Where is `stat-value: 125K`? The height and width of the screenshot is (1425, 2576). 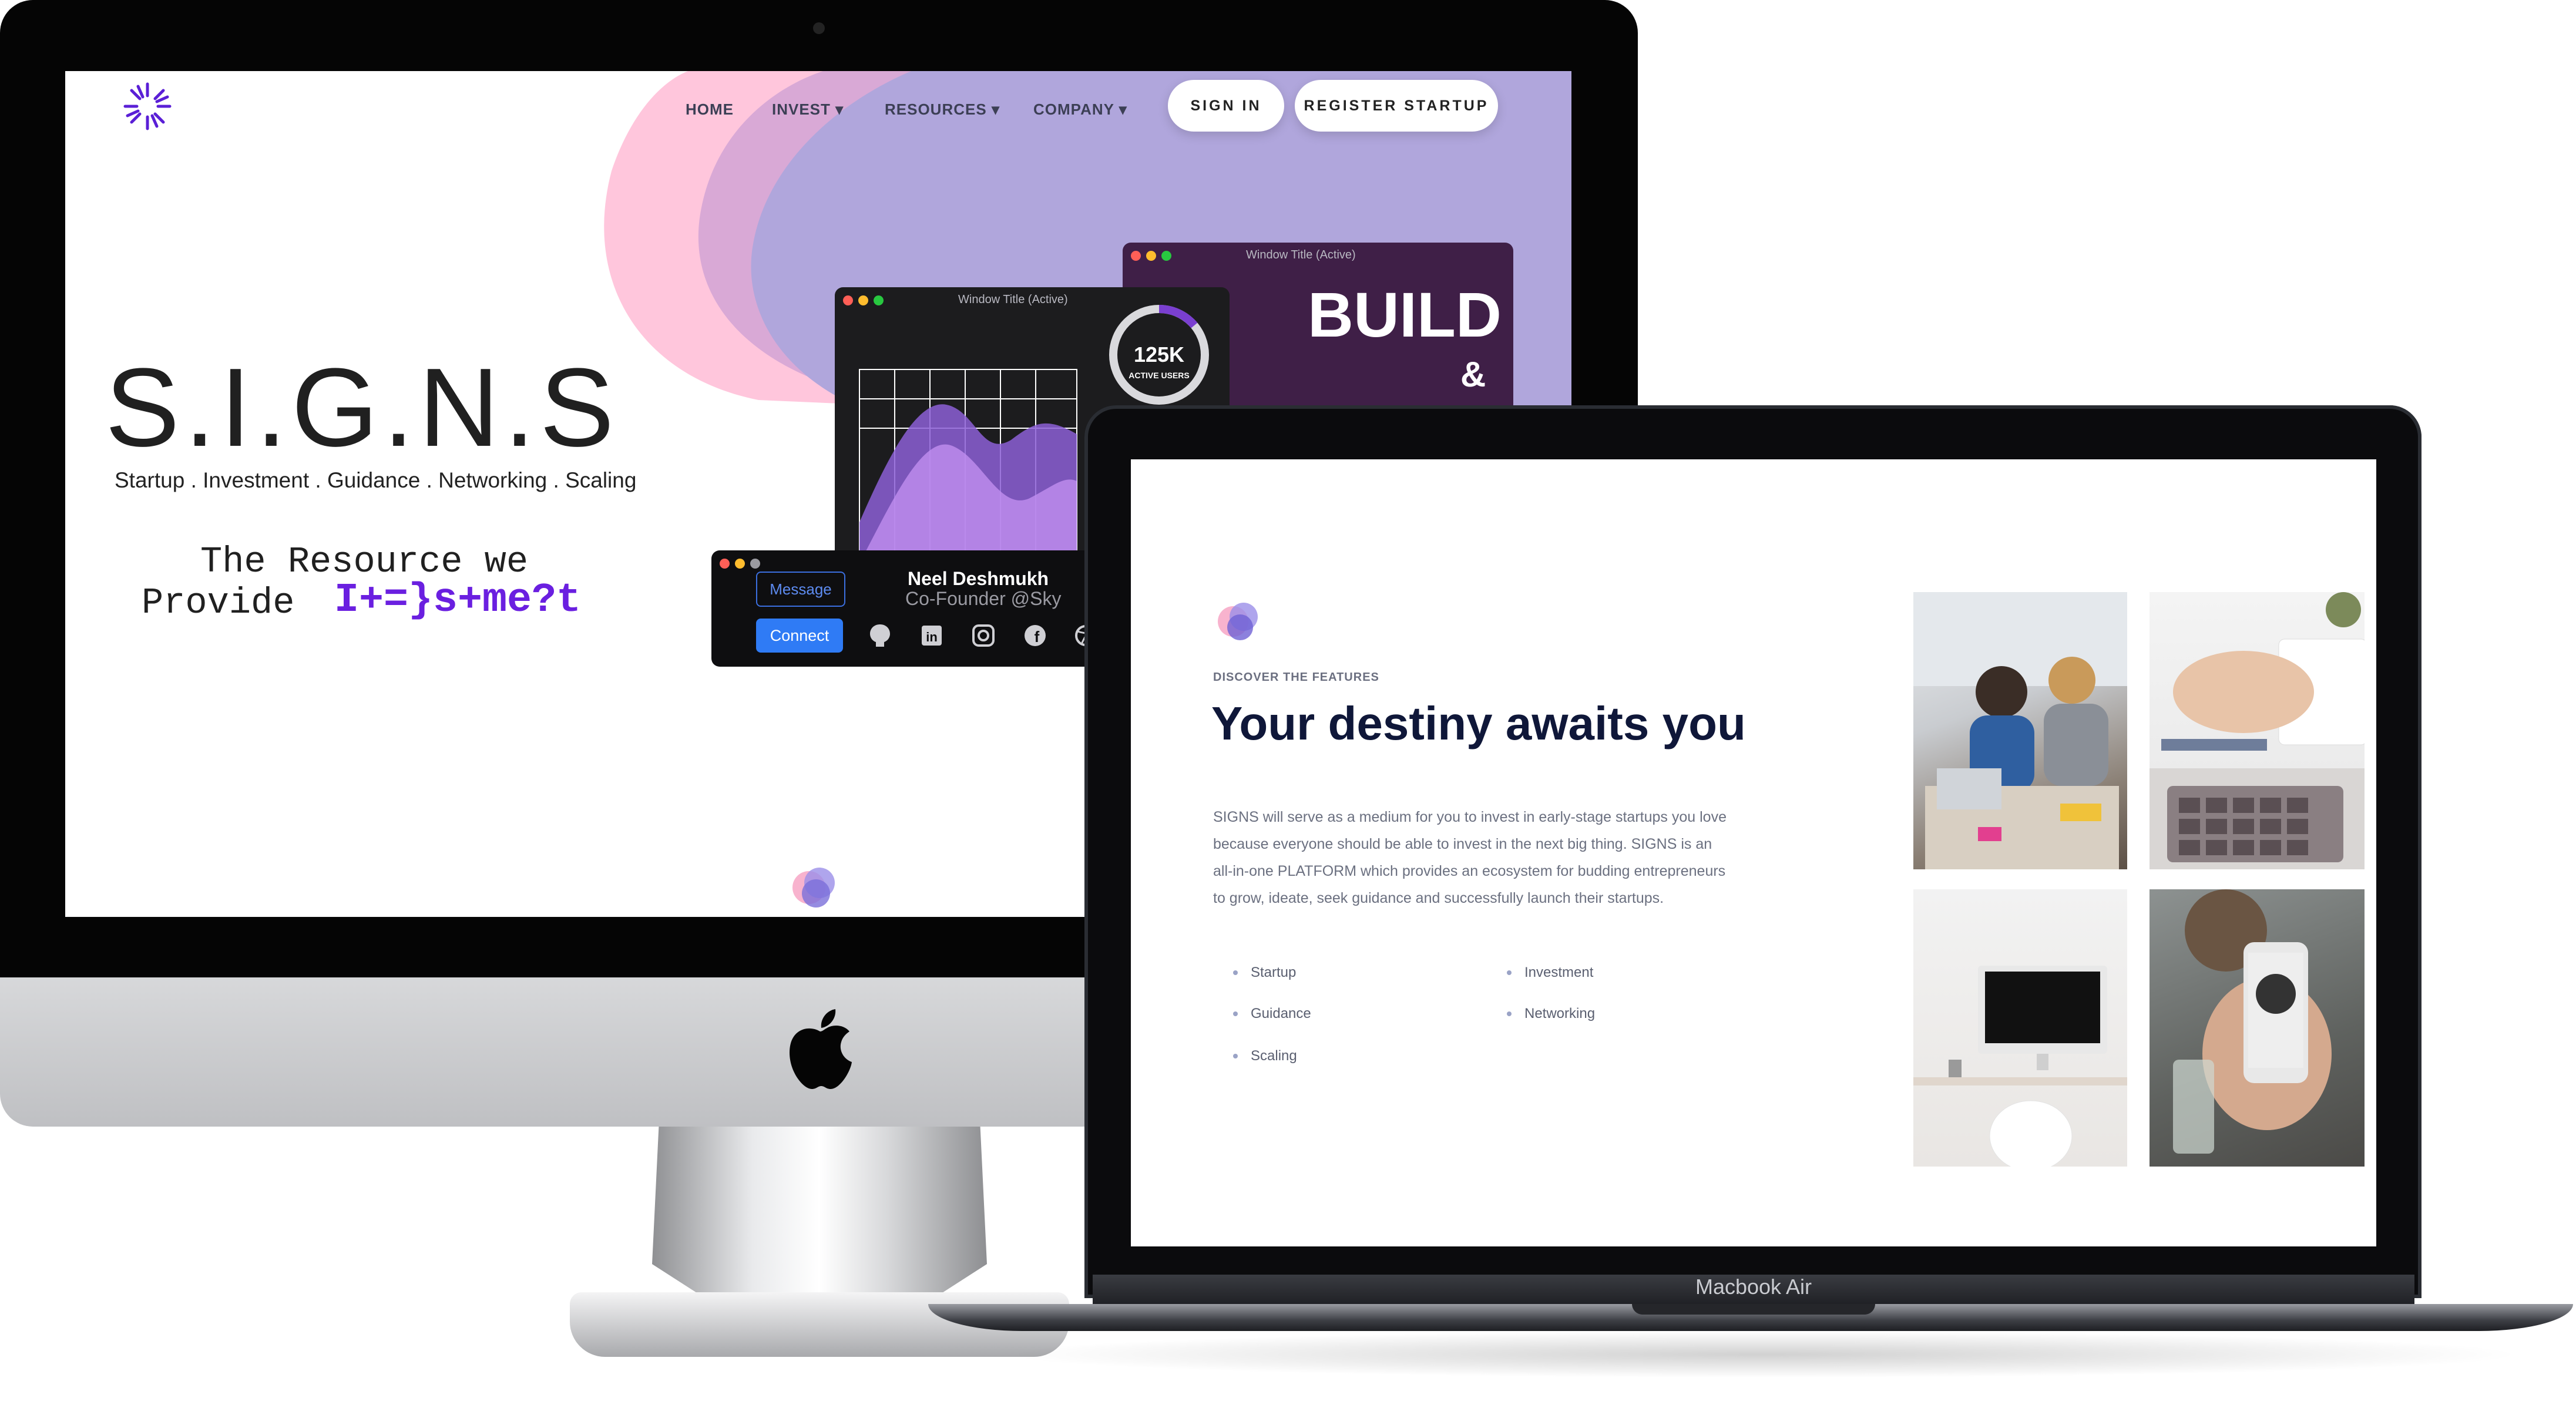 stat-value: 125K is located at coordinates (1159, 355).